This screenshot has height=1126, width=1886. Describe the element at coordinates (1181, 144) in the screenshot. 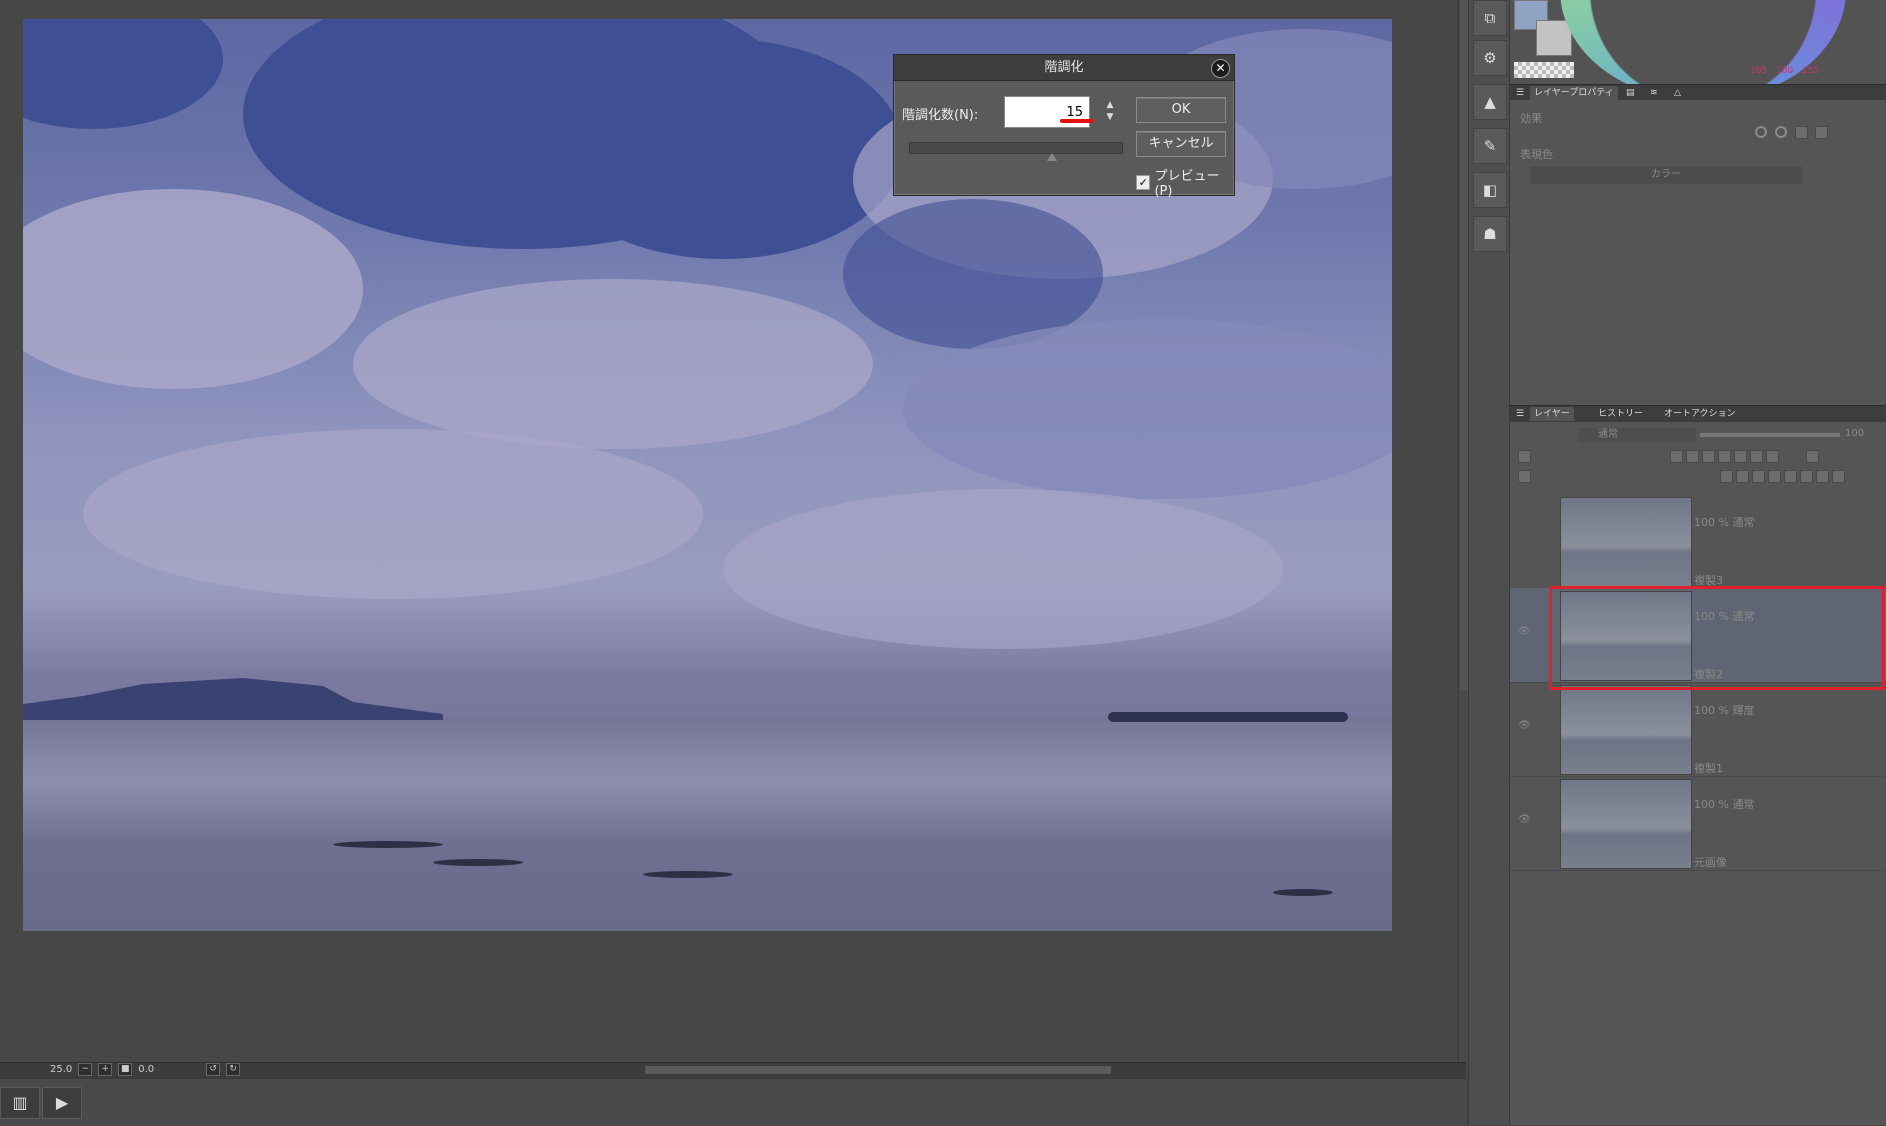

I see `cancel-button: キャンセル` at that location.